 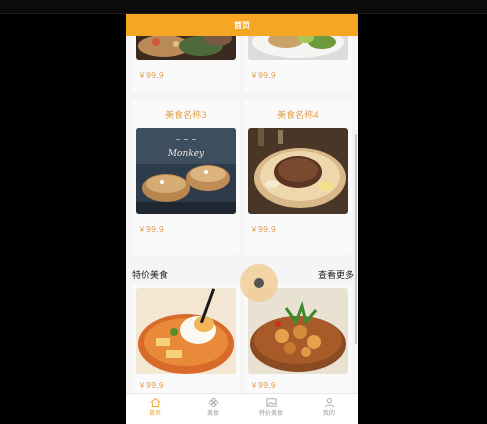 I want to click on page-title: 首页, so click(x=242, y=25).